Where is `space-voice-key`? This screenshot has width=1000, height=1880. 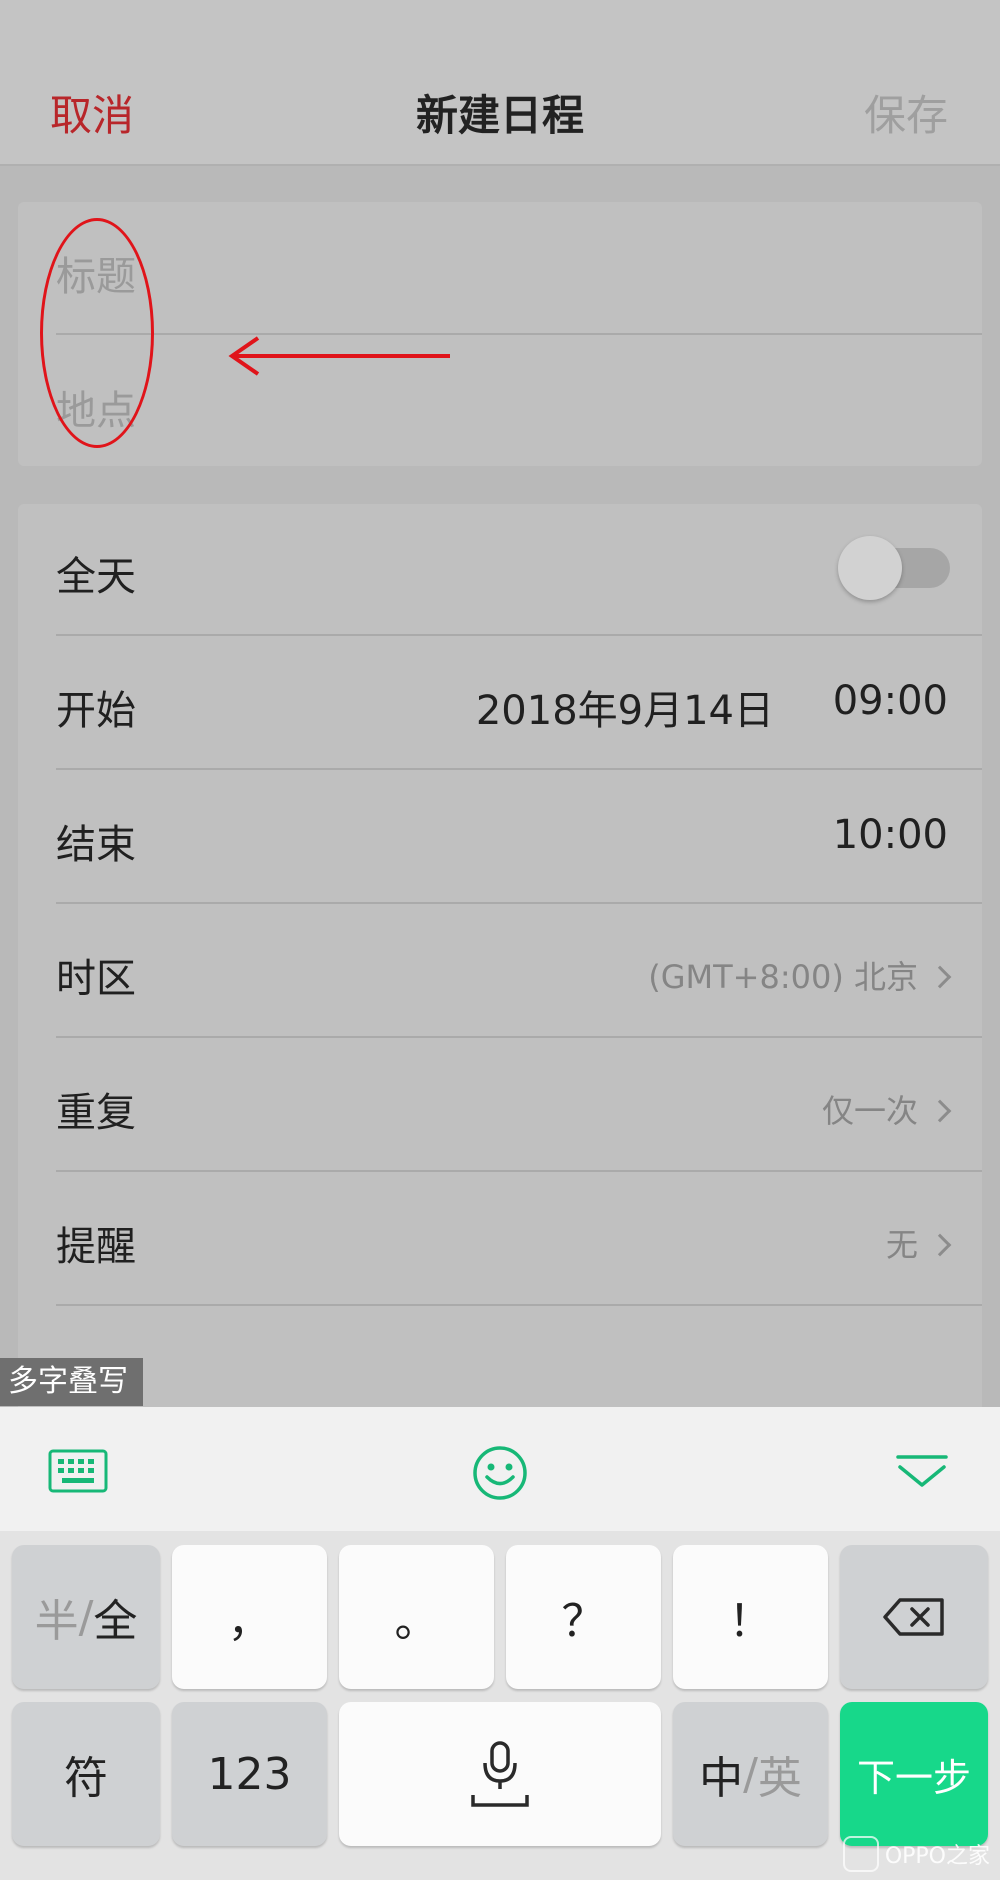
space-voice-key is located at coordinates (500, 1774).